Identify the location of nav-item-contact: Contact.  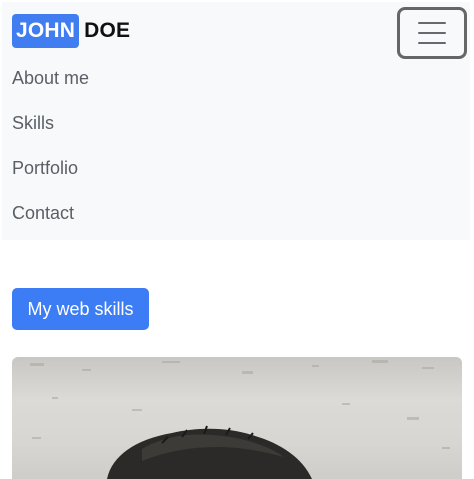
(50, 213).